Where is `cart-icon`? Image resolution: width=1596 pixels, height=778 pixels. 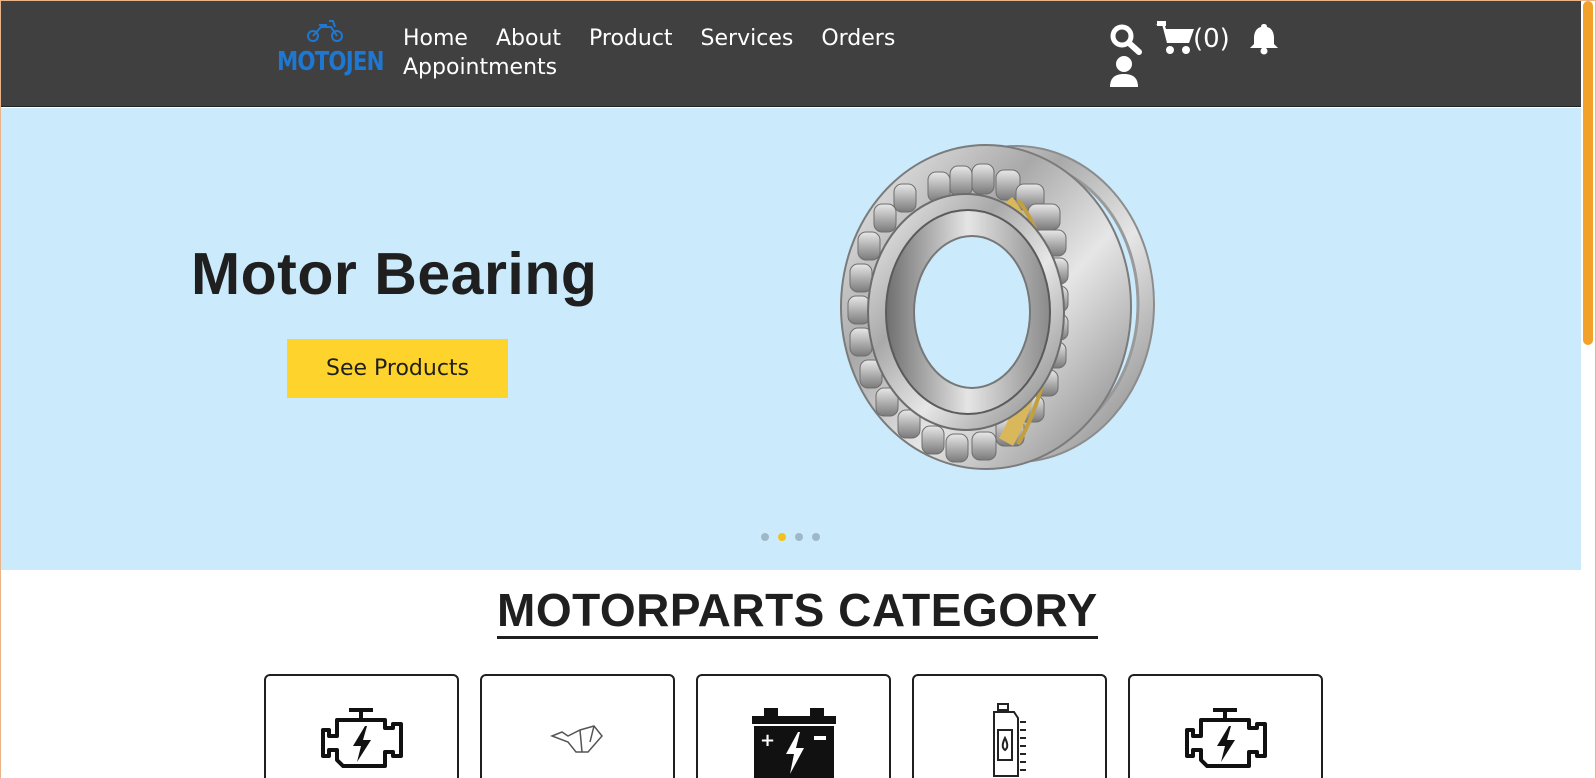
cart-icon is located at coordinates (1175, 38).